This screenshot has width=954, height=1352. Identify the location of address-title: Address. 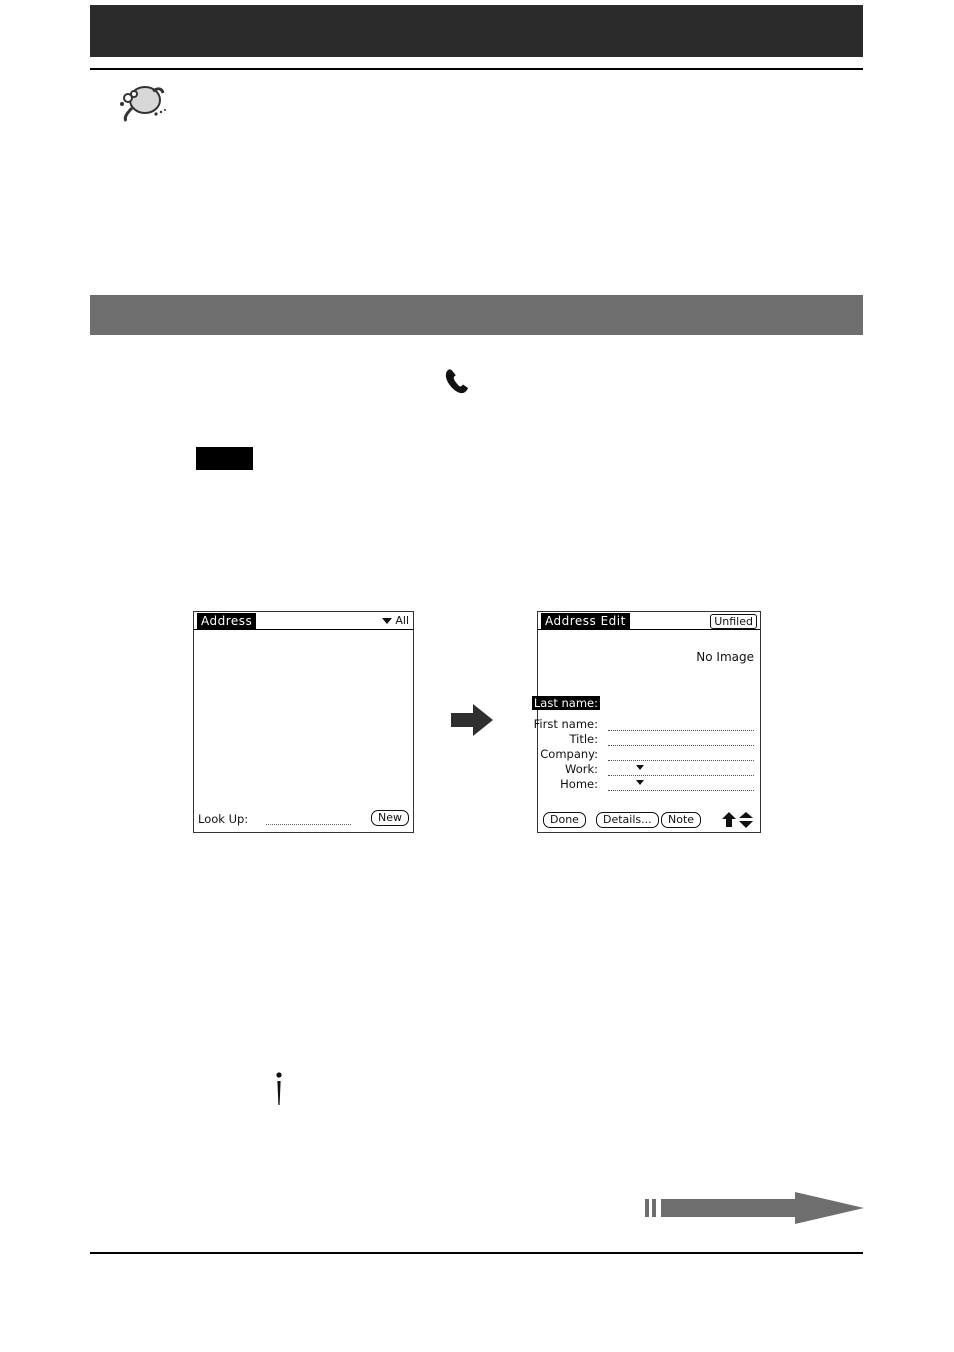
(227, 621).